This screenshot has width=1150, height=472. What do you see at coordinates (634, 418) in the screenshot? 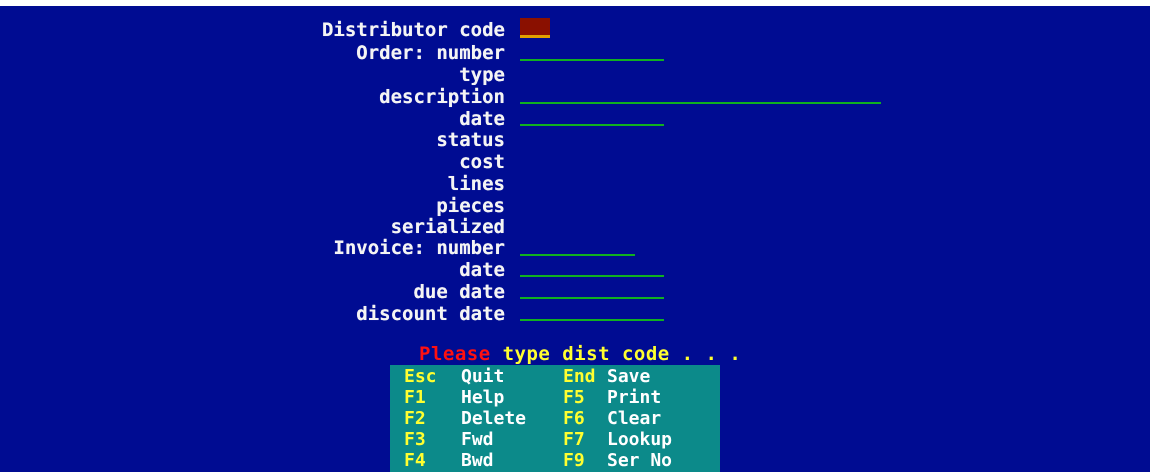
I see `action-clear: Clear` at bounding box center [634, 418].